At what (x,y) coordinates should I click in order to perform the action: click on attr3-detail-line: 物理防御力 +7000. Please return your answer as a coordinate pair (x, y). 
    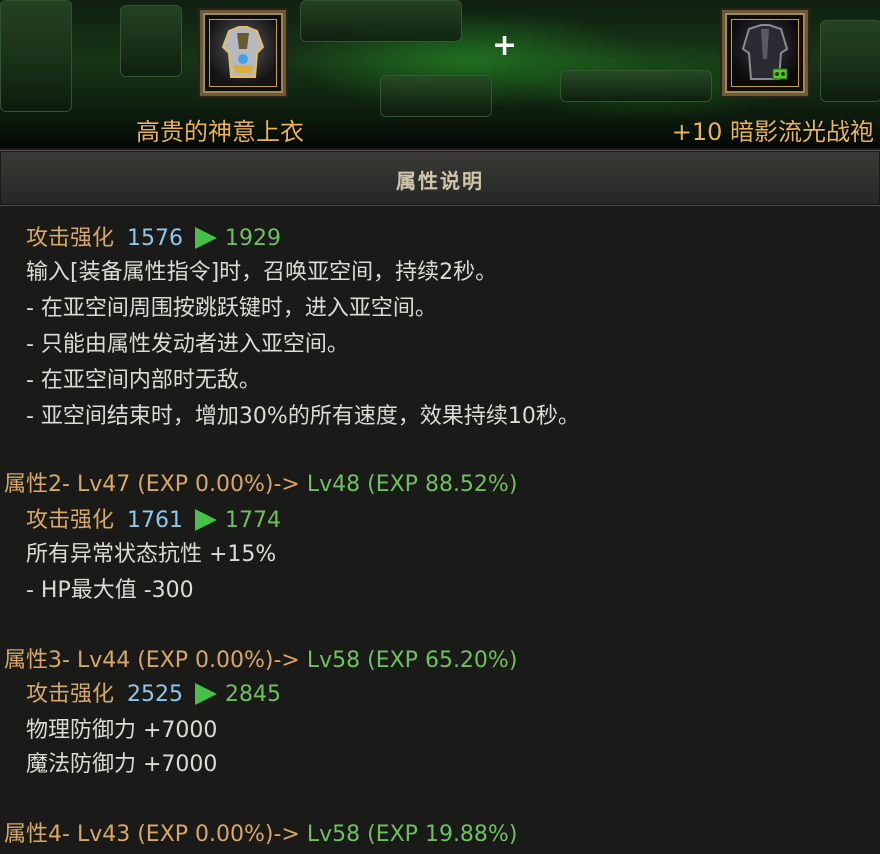
    Looking at the image, I should click on (122, 730).